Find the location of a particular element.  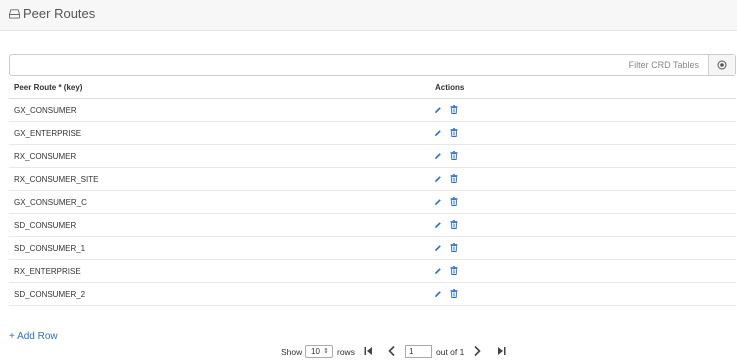

peer-route-cell: SD_CONSUMER_2 is located at coordinates (50, 294).